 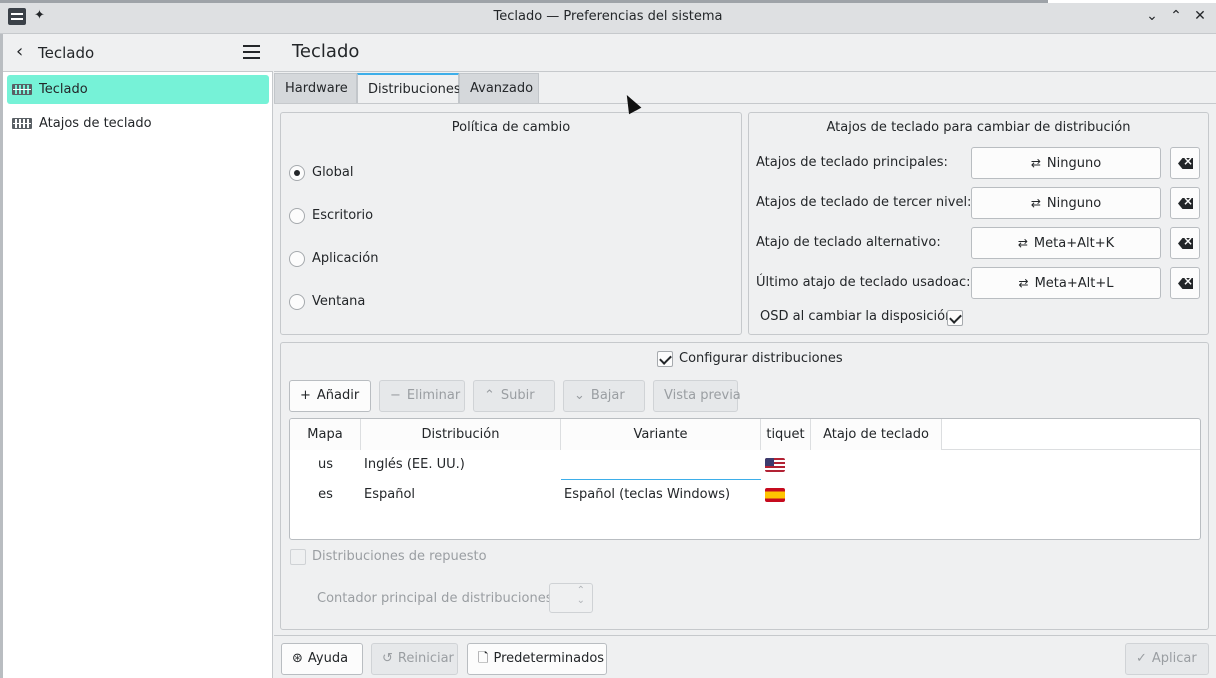 I want to click on third-level-shortcut-button: ⇄ Ninguno, so click(x=1066, y=203).